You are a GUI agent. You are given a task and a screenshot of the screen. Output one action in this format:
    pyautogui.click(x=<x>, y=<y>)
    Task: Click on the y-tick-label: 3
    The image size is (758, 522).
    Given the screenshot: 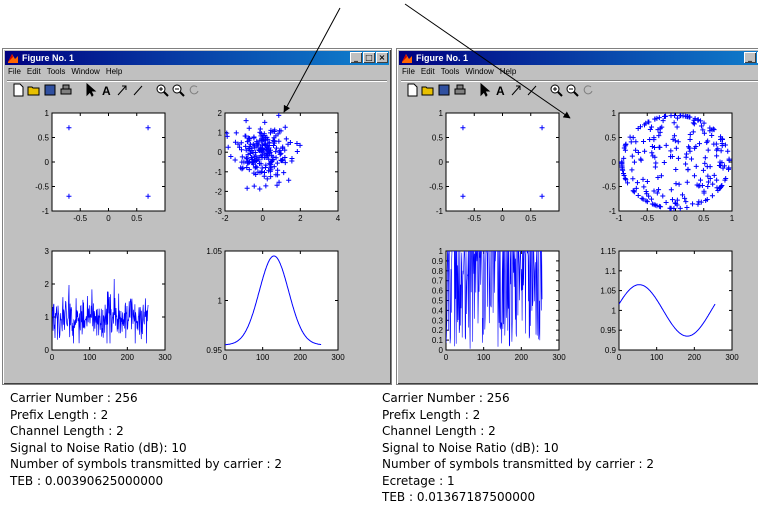 What is the action you would take?
    pyautogui.click(x=47, y=251)
    